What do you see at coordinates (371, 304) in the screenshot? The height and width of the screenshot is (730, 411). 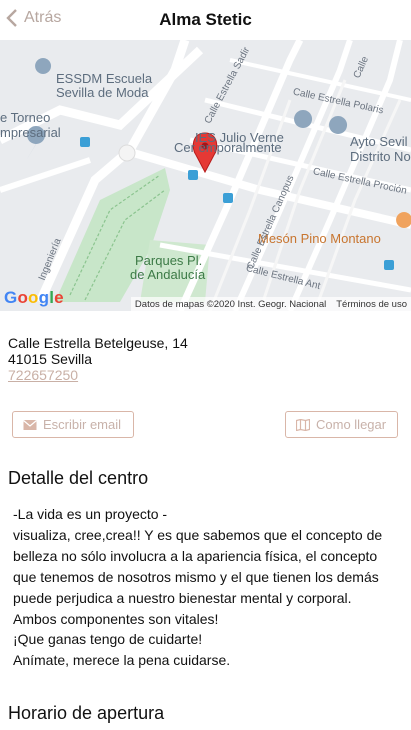 I see `map-terms-link: Términos de uso` at bounding box center [371, 304].